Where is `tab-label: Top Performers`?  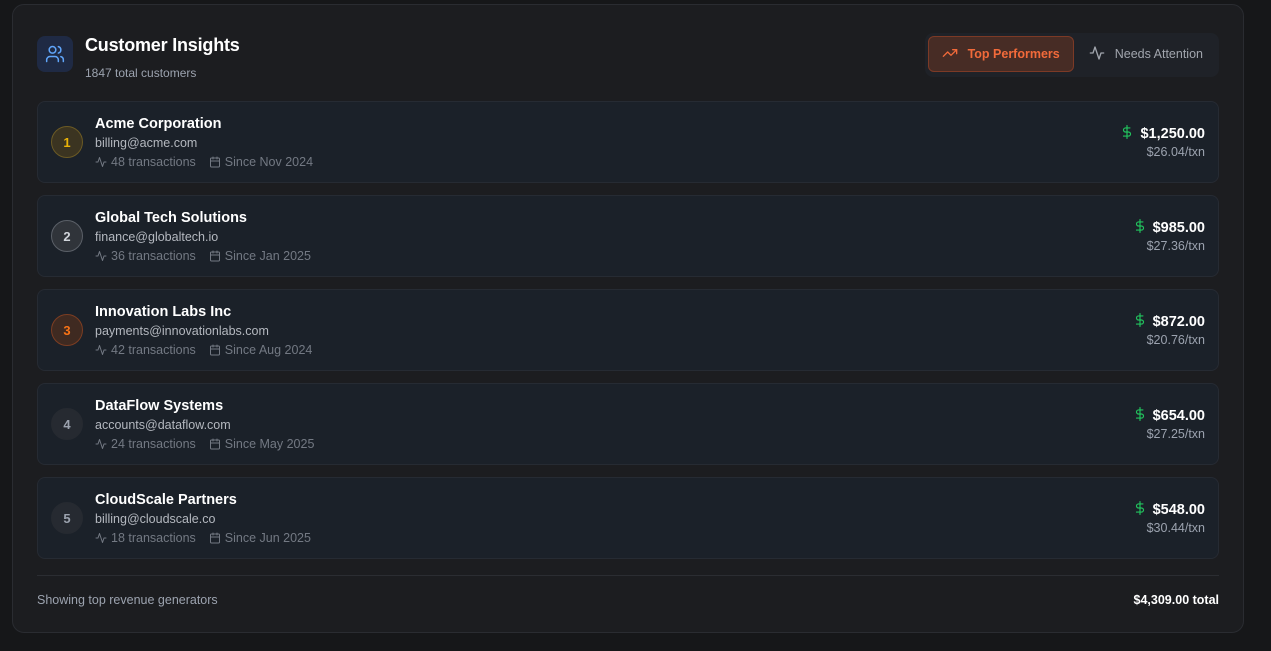
tab-label: Top Performers is located at coordinates (1013, 54).